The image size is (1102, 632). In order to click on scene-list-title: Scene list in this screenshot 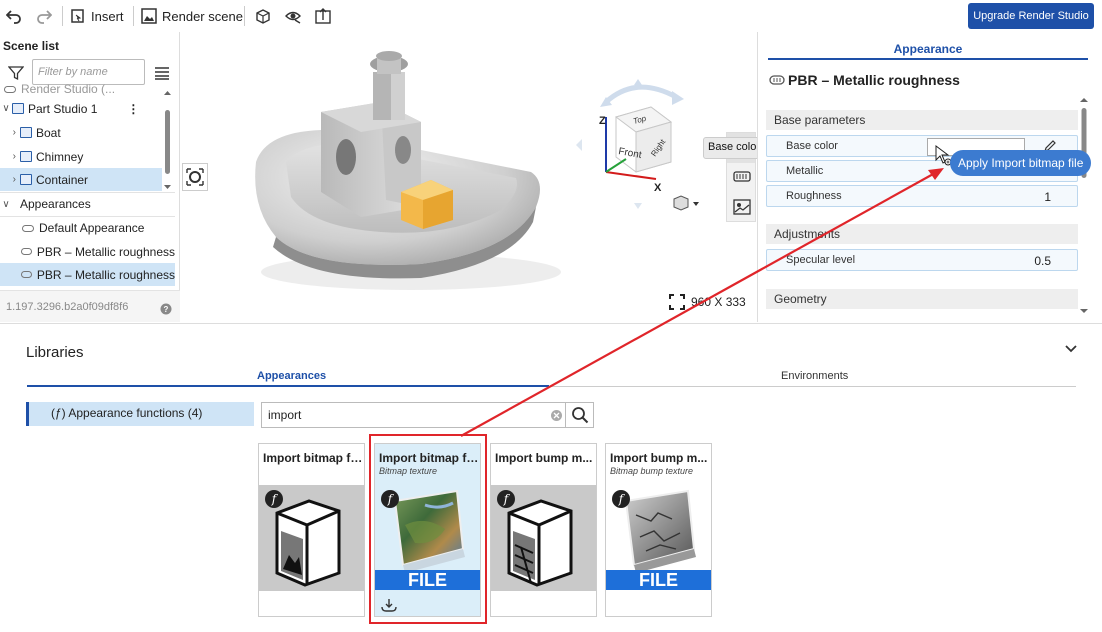, I will do `click(31, 46)`.